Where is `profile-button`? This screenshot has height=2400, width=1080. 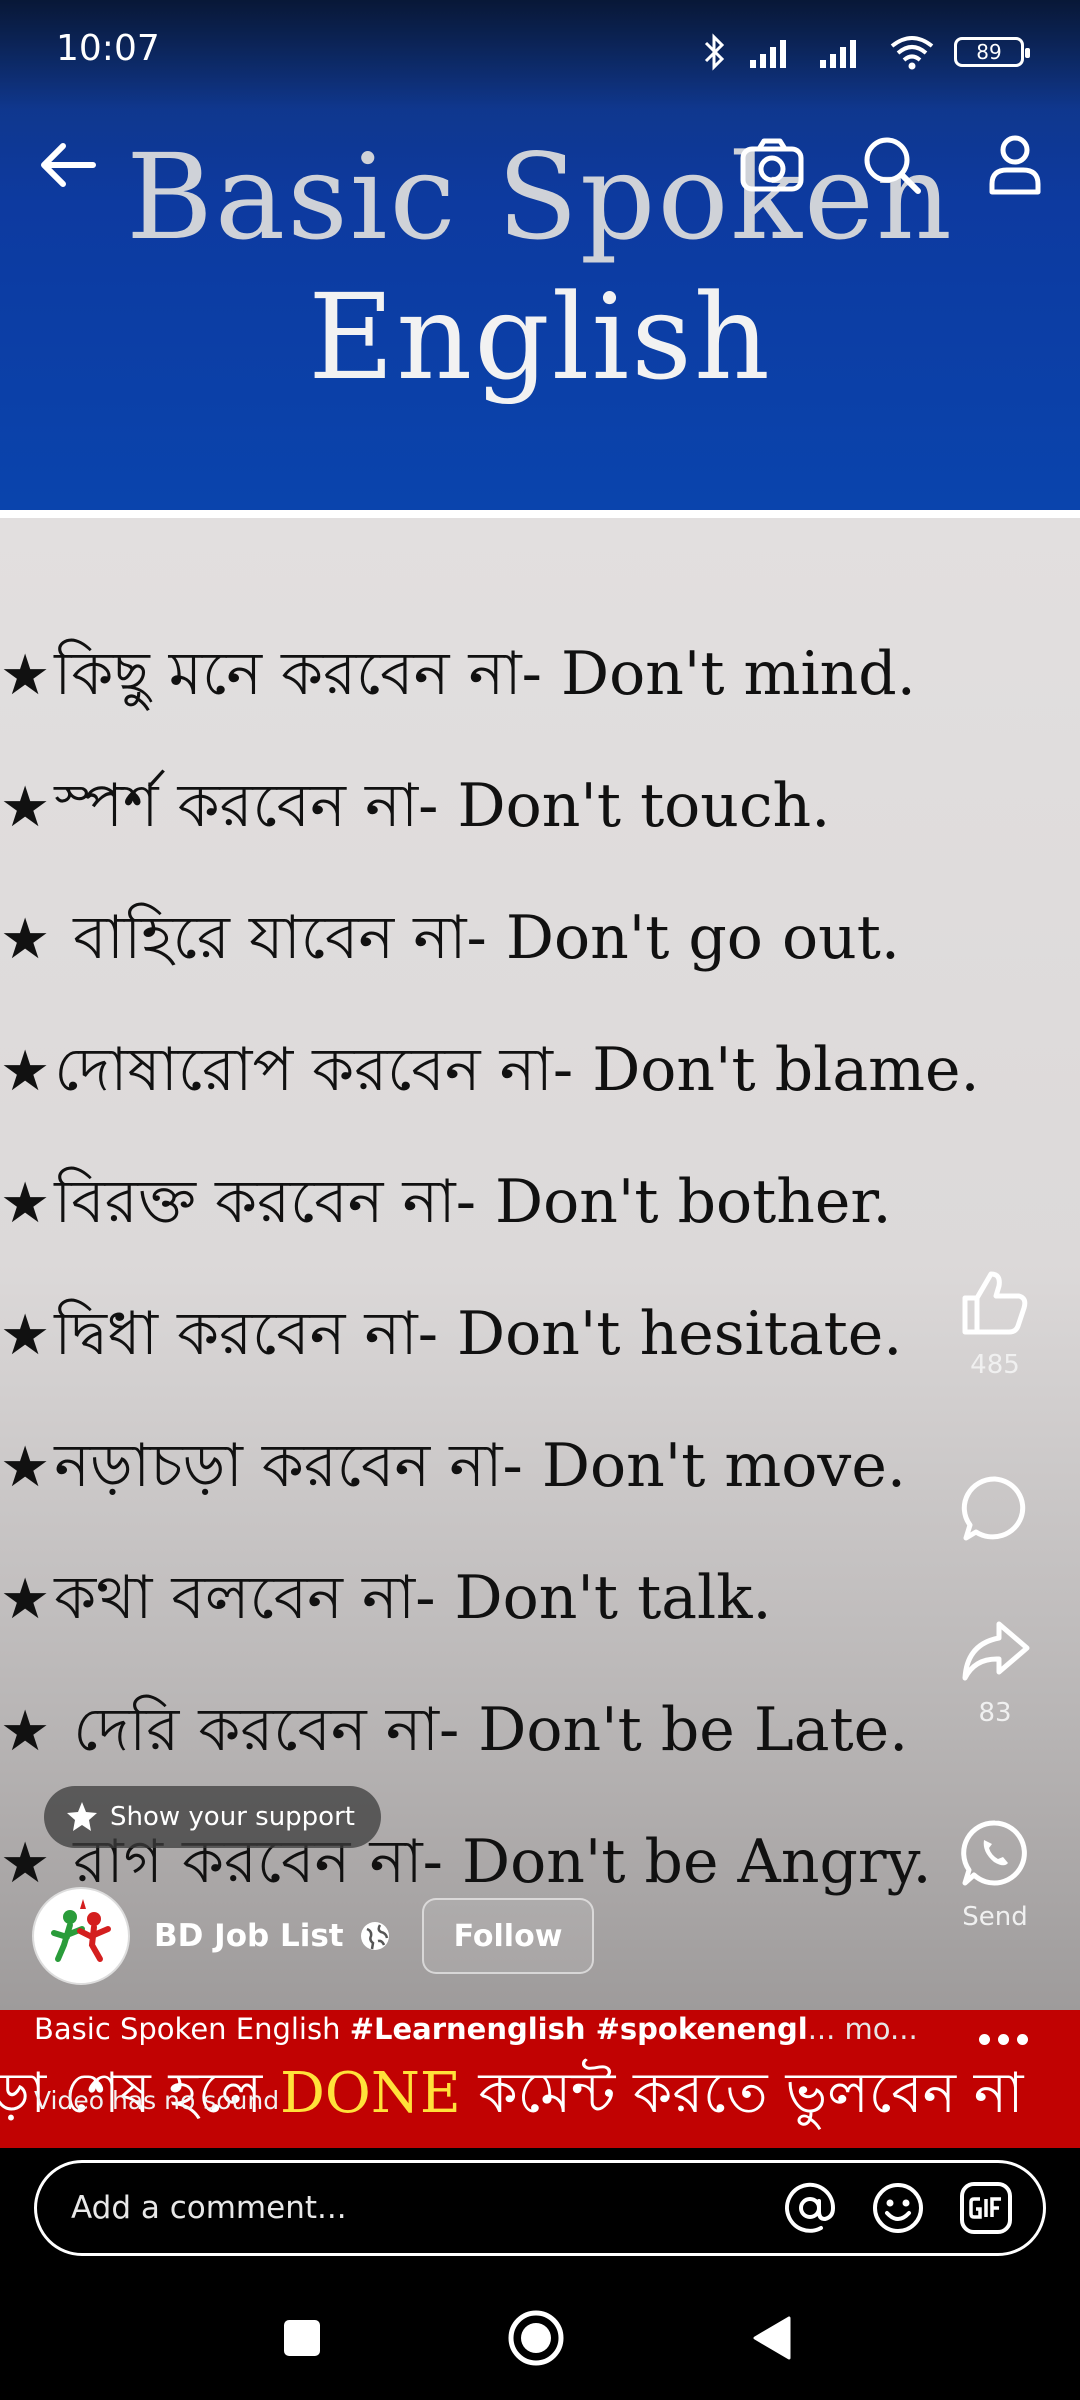 profile-button is located at coordinates (1015, 165).